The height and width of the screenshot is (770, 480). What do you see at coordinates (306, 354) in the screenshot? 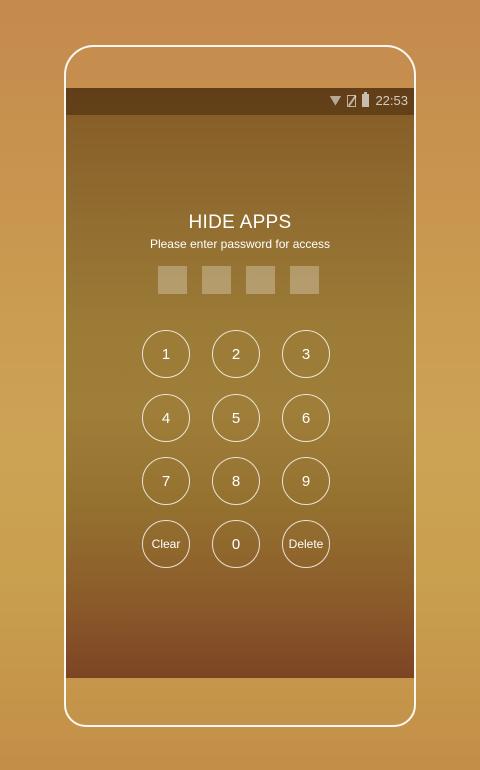
I see `key-3-button: 3` at bounding box center [306, 354].